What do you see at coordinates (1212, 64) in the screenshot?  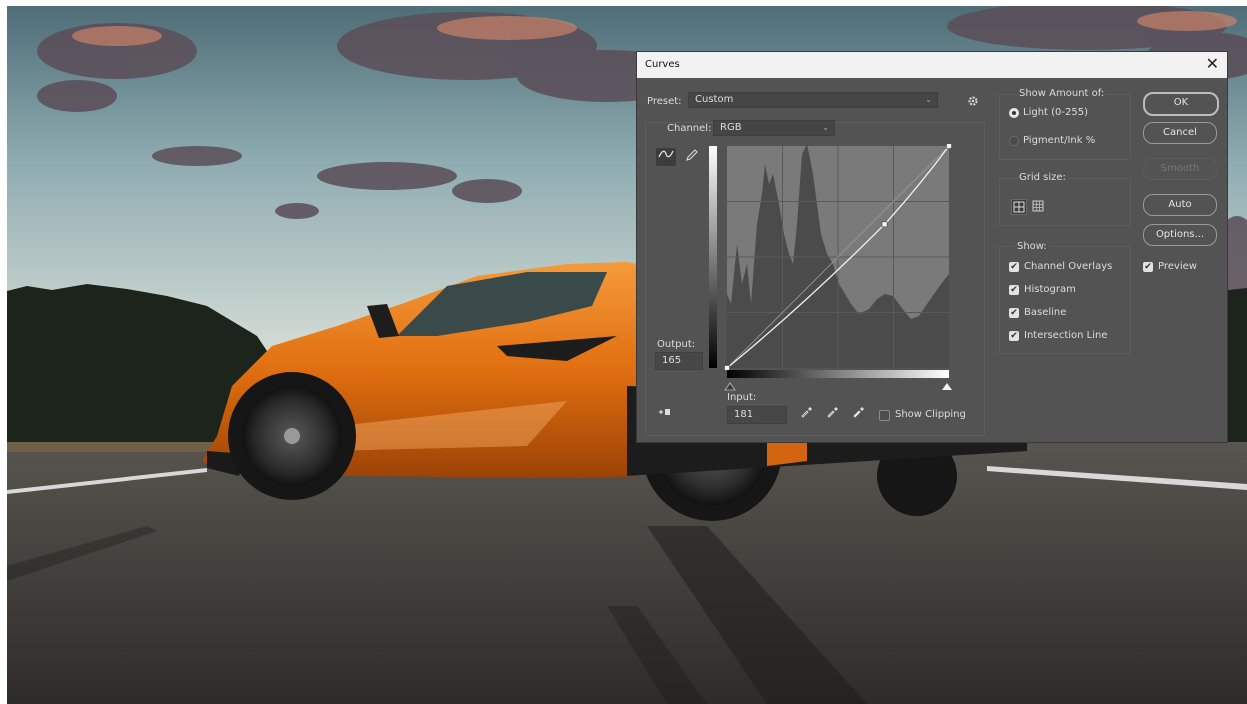 I see `close-icon: ✕` at bounding box center [1212, 64].